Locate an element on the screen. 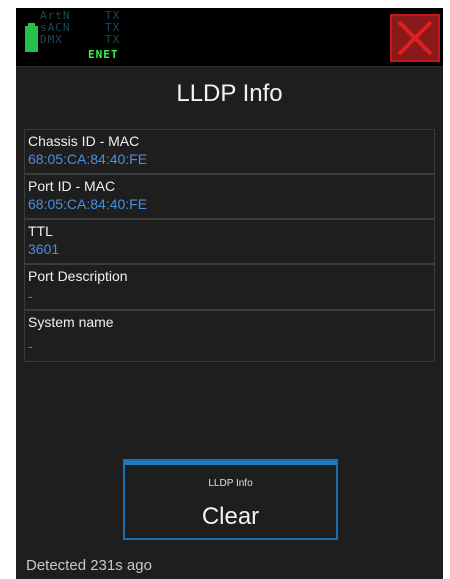 The image size is (450, 579). clear-button-label: Clear is located at coordinates (230, 516).